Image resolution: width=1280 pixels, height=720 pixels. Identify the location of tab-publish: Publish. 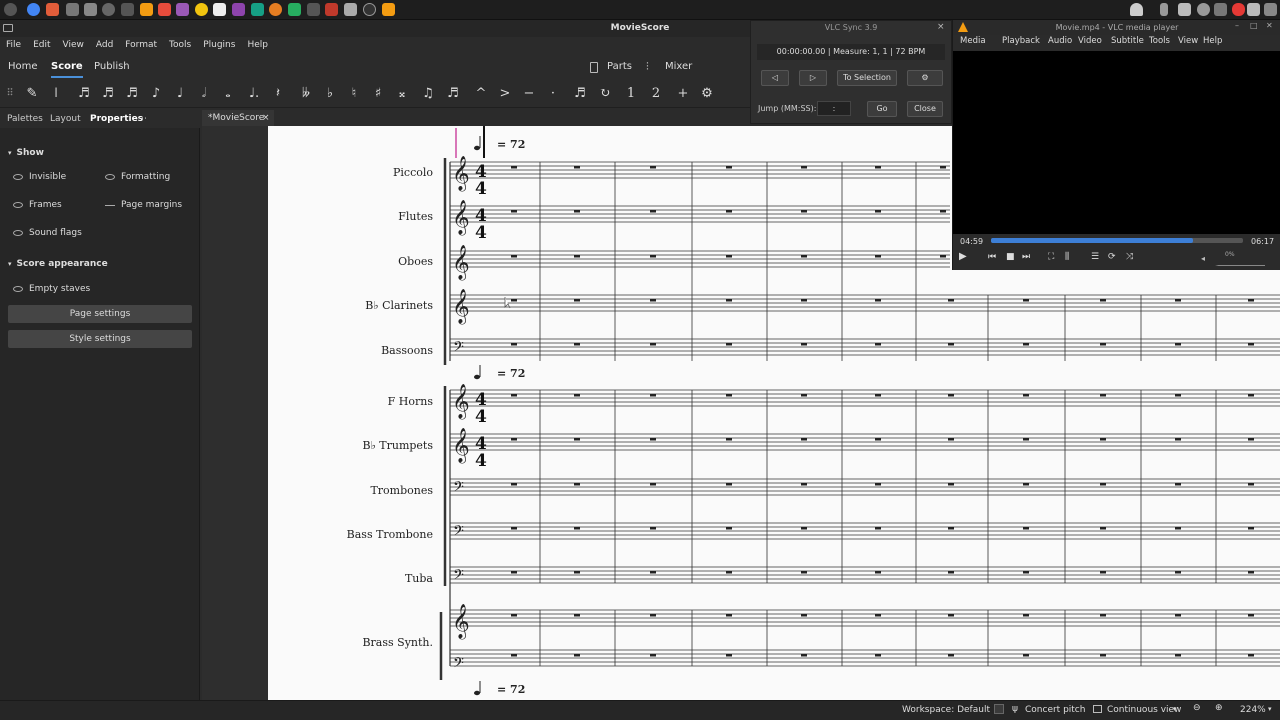
(112, 67).